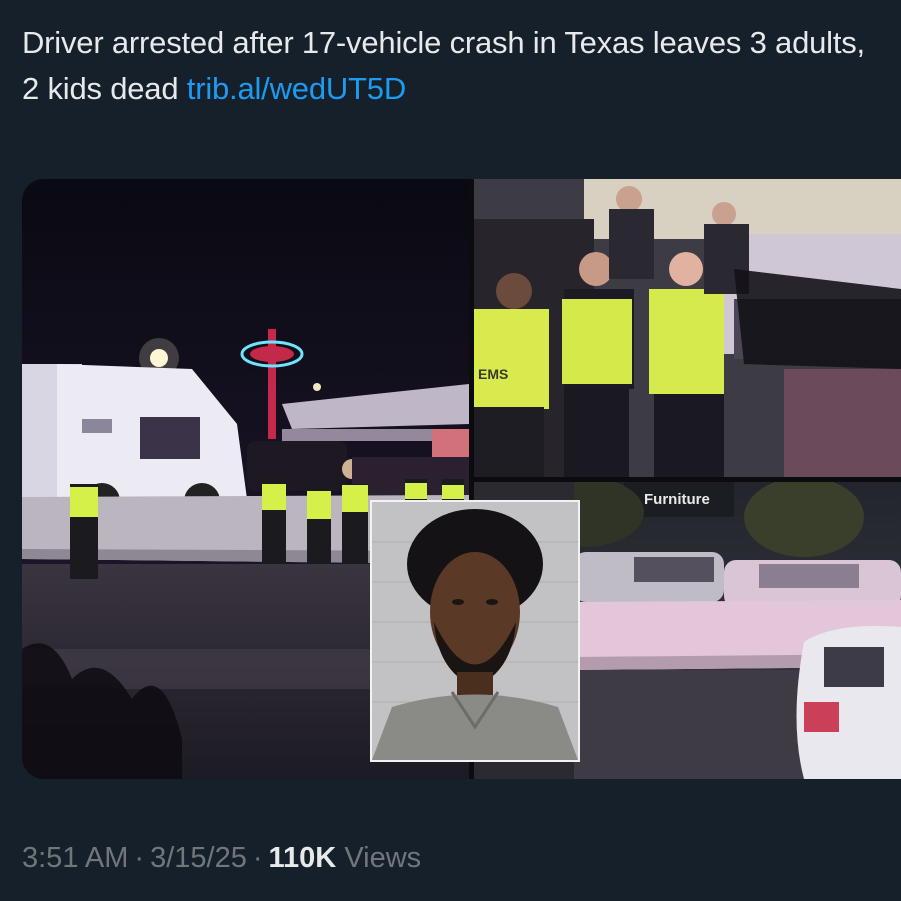  I want to click on tweet-metadata: 3:51 AM · 3/15/25 · 110K Views, so click(221, 858).